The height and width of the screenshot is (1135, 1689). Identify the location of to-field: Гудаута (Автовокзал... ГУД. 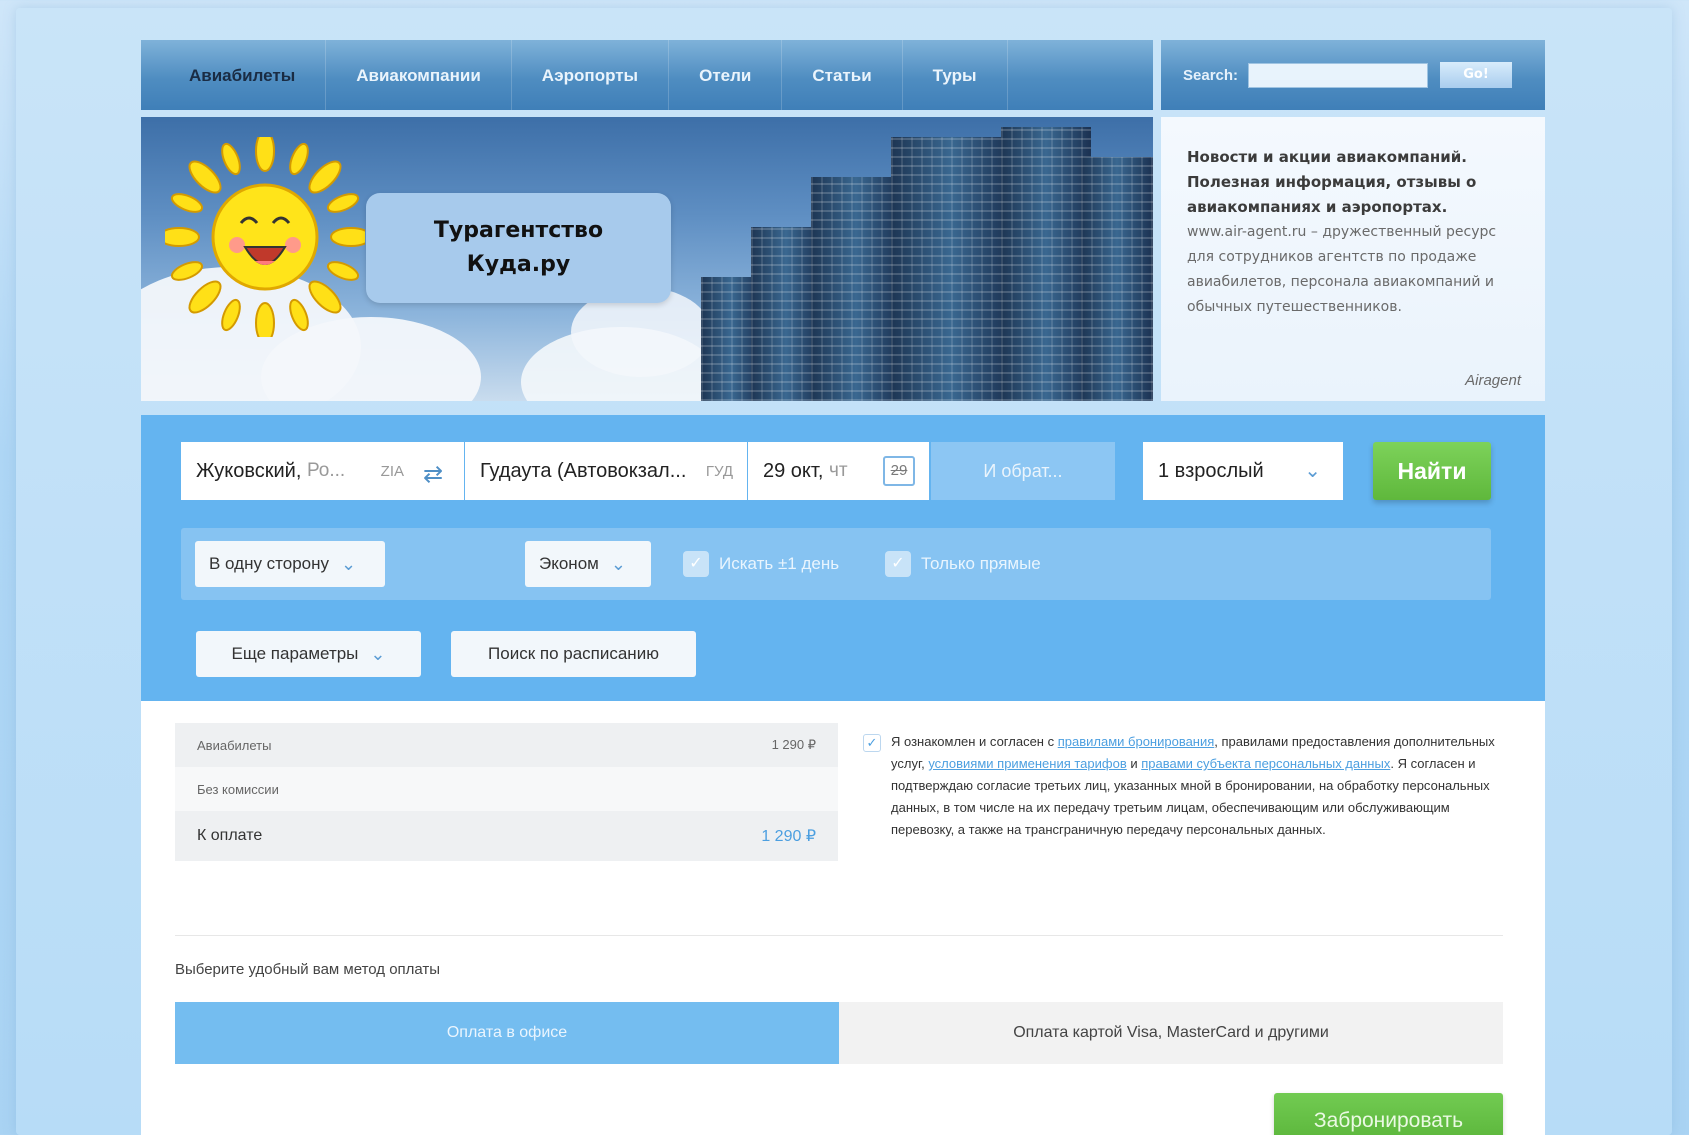
(606, 471).